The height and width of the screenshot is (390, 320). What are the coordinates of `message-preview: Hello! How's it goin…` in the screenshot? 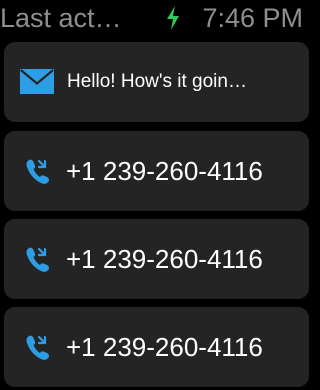 It's located at (157, 81).